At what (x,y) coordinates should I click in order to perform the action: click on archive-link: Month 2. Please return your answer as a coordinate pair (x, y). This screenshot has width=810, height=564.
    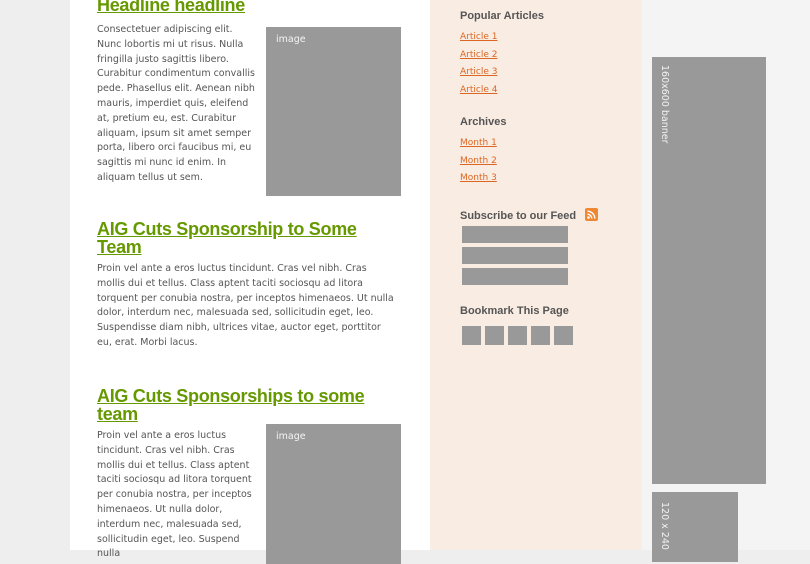
    Looking at the image, I should click on (478, 161).